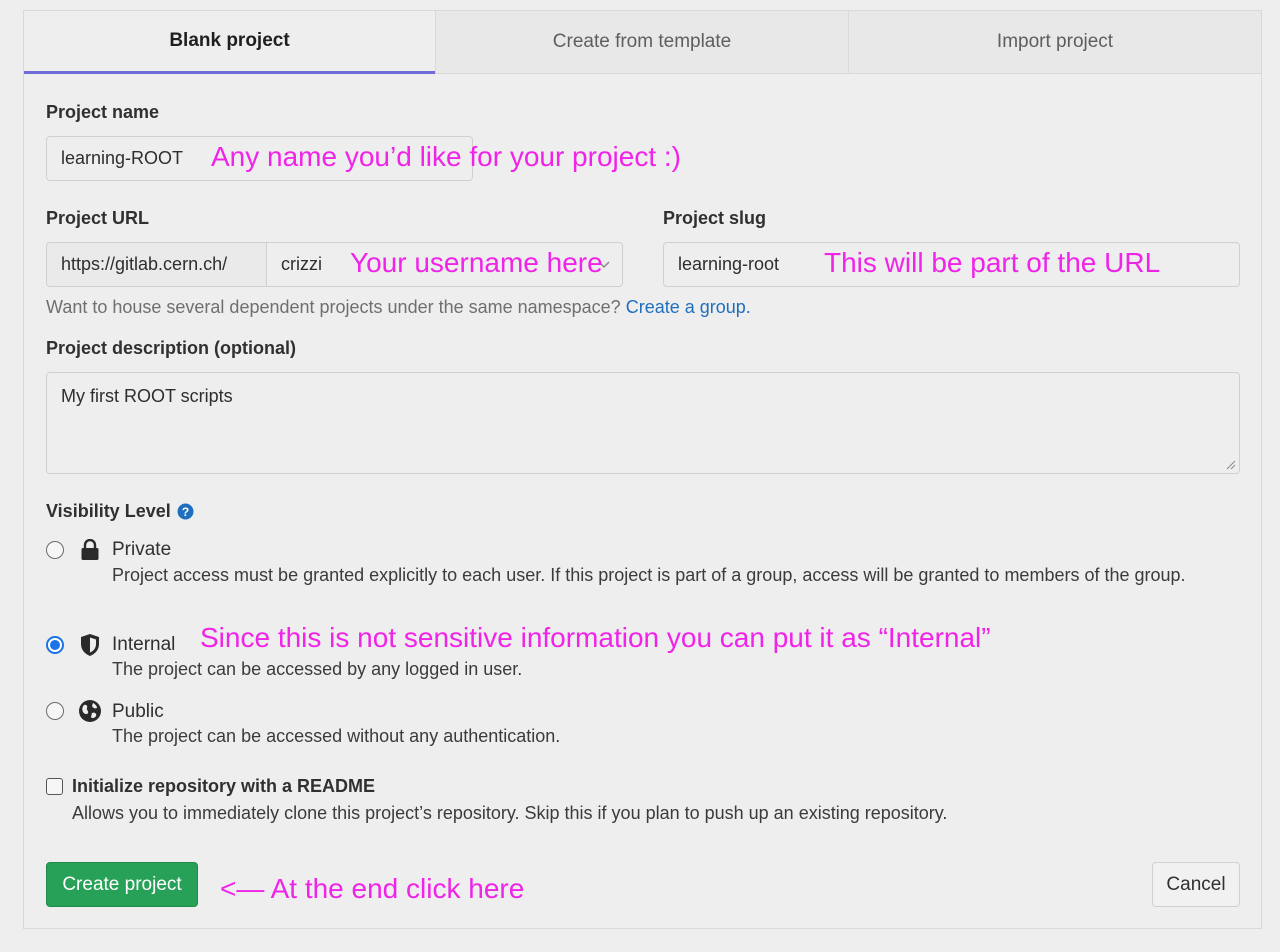  Describe the element at coordinates (729, 264) in the screenshot. I see `project-slug-value: learning-root` at that location.